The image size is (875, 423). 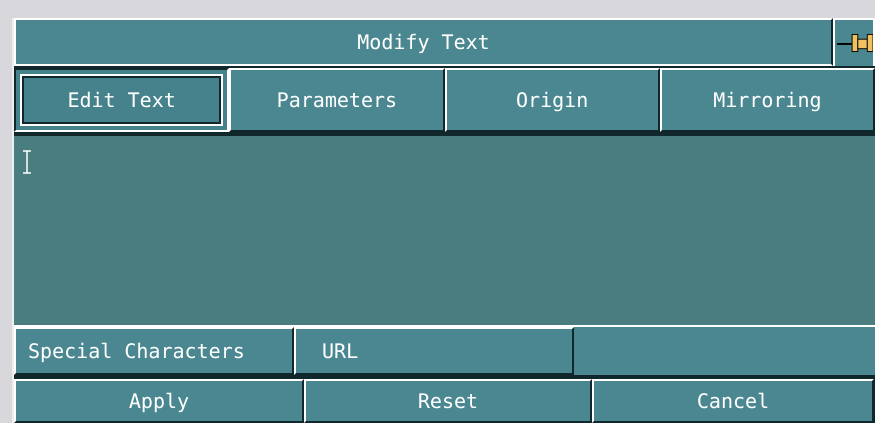 I want to click on window-title: Modify Text, so click(x=423, y=42).